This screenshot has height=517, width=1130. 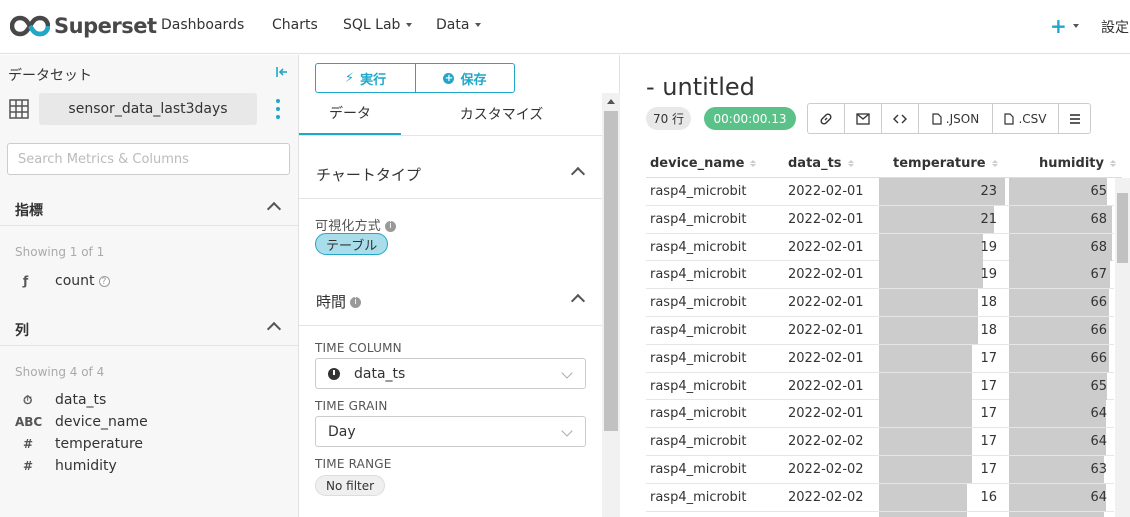 I want to click on time-column-label: TIME COLUMN, so click(x=358, y=348).